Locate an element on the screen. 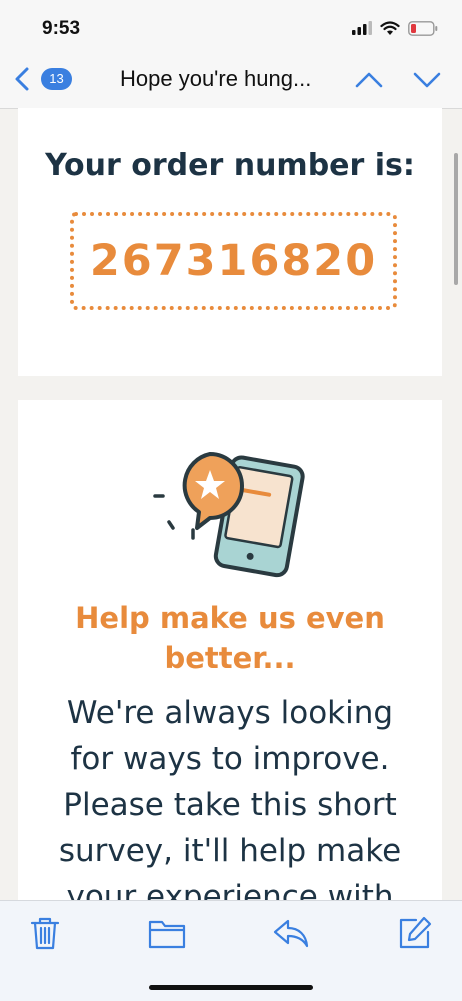 This screenshot has width=462, height=1001. survey-body-line: for ways to improve. is located at coordinates (230, 759).